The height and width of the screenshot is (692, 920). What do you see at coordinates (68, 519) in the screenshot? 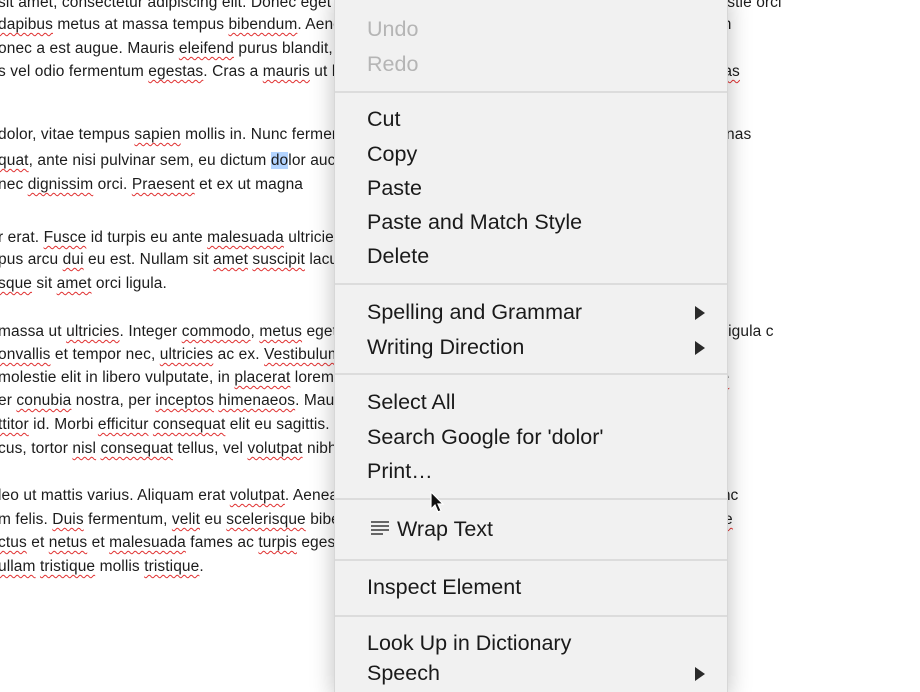
I see `misspelled-word: Duis` at bounding box center [68, 519].